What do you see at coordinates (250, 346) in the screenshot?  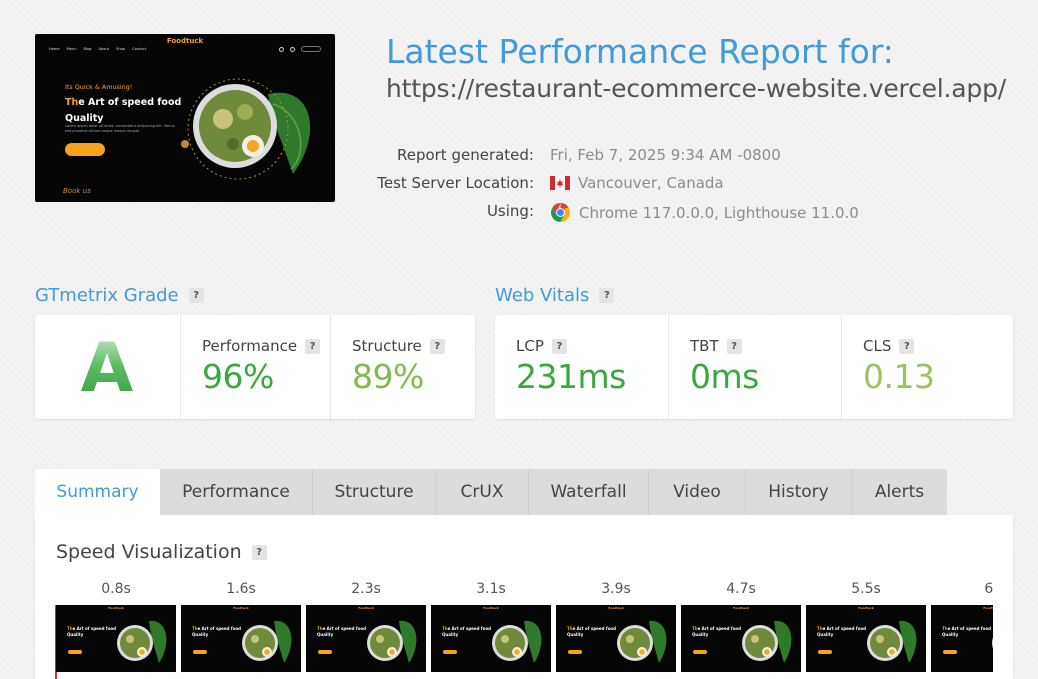 I see `performance-label: Performance` at bounding box center [250, 346].